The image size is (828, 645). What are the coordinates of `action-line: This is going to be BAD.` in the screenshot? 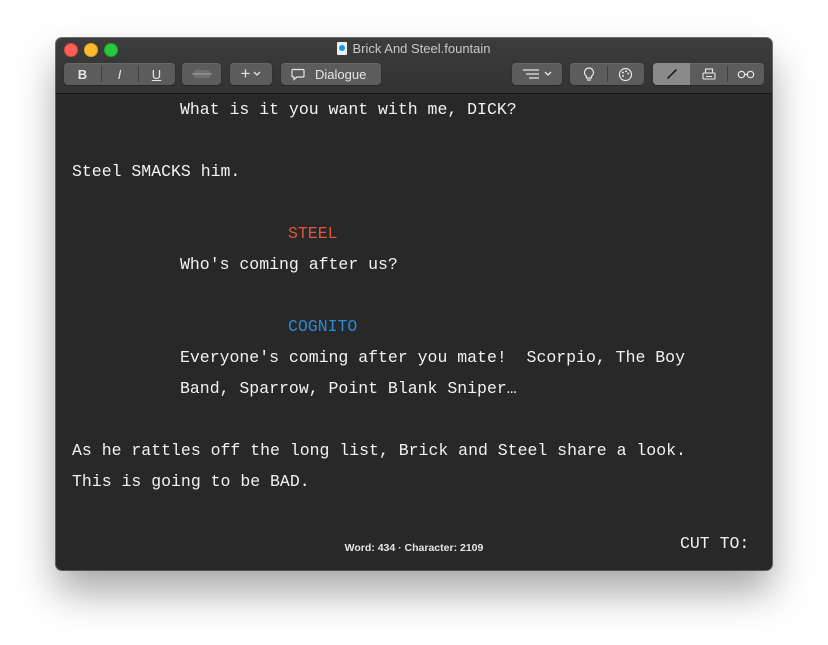 It's located at (191, 481).